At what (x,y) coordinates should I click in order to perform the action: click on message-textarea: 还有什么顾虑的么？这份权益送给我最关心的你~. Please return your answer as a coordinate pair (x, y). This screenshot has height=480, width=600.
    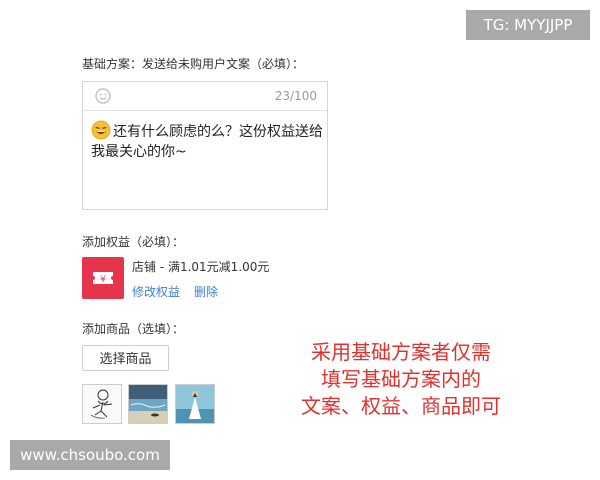
    Looking at the image, I should click on (207, 141).